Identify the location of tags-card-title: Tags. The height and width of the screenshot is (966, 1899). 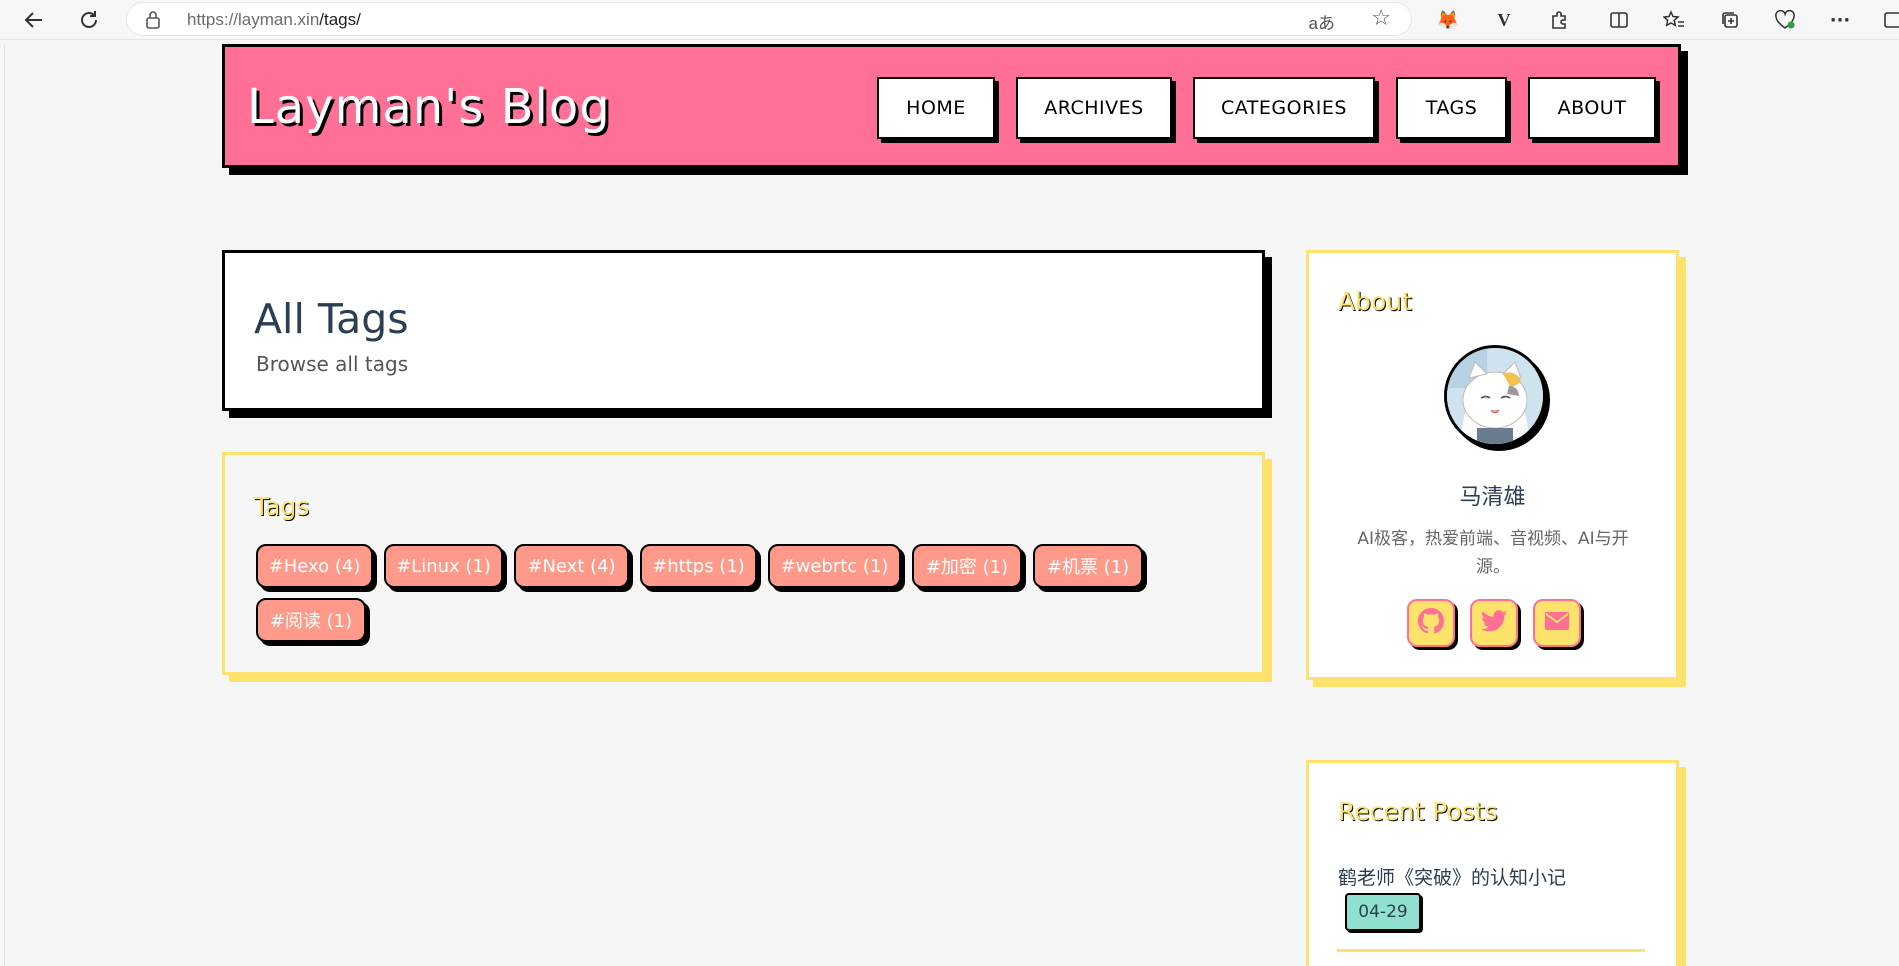
(282, 506).